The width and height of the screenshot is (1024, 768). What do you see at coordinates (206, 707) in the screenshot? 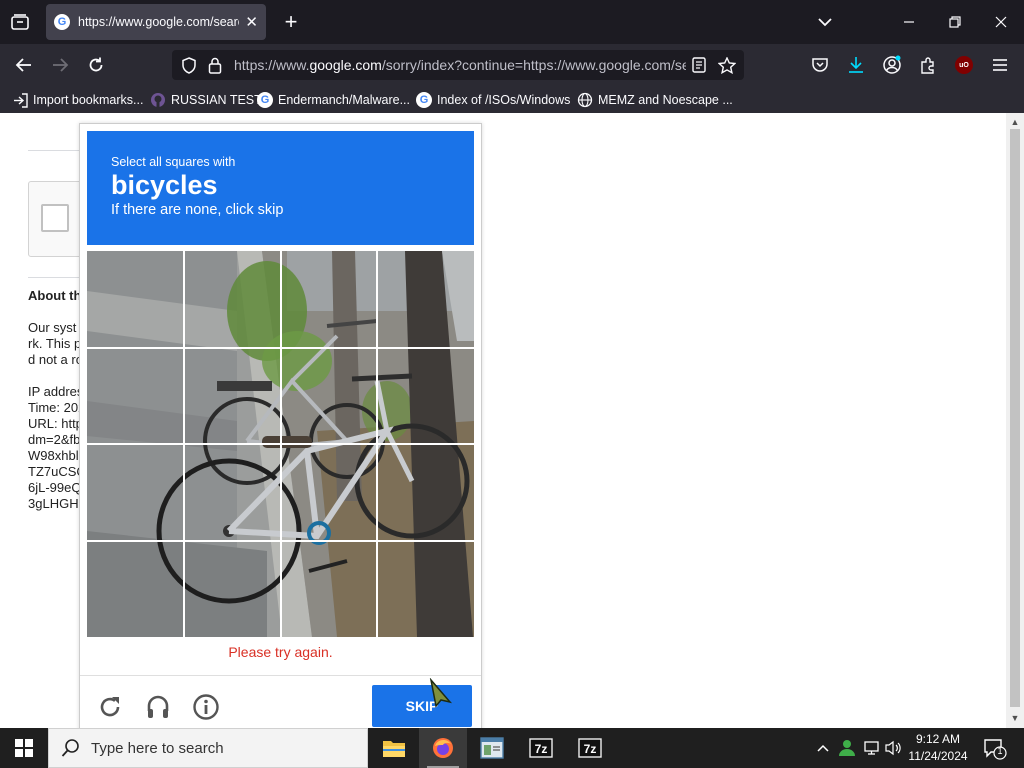
I see `help-button` at bounding box center [206, 707].